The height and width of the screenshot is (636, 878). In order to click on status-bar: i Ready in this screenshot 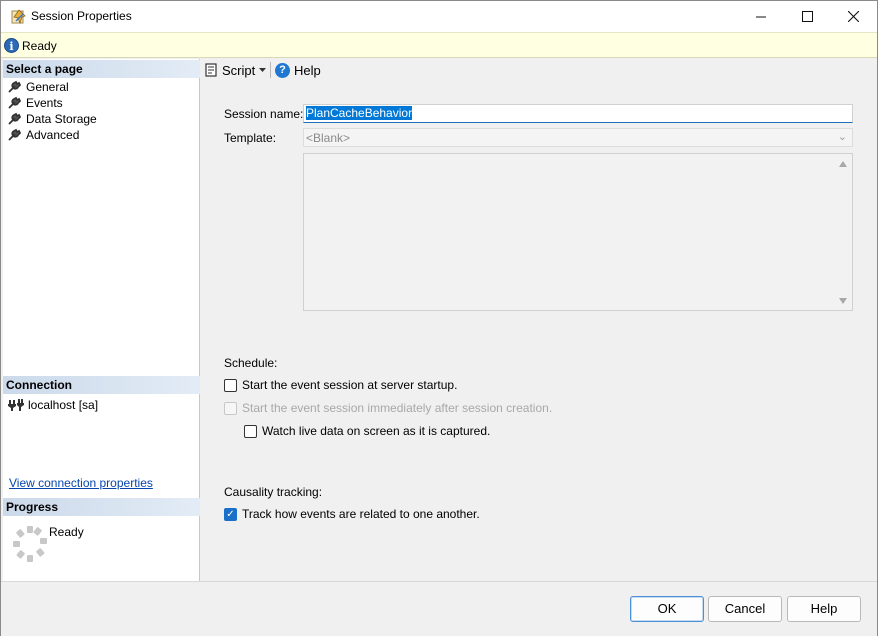, I will do `click(439, 45)`.